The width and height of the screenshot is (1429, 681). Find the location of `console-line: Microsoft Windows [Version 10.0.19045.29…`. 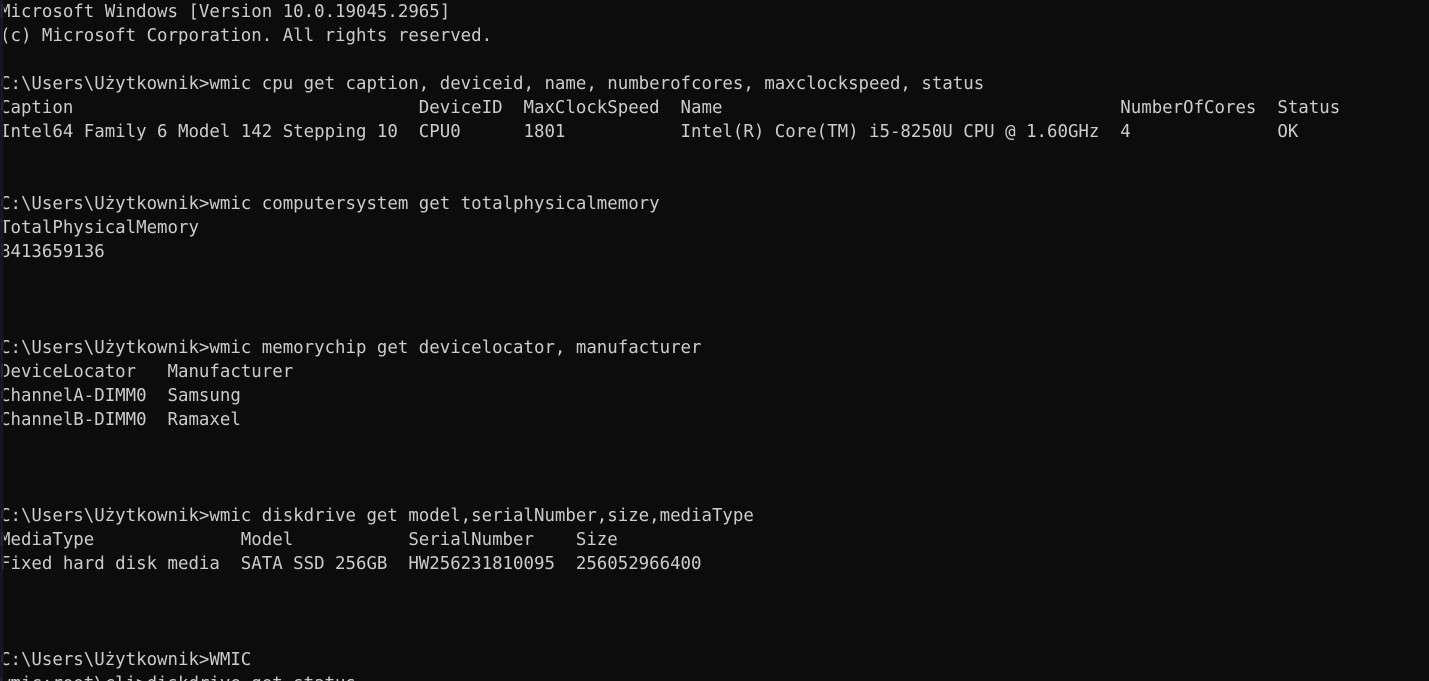

console-line: Microsoft Windows [Version 10.0.19045.29… is located at coordinates (225, 12).